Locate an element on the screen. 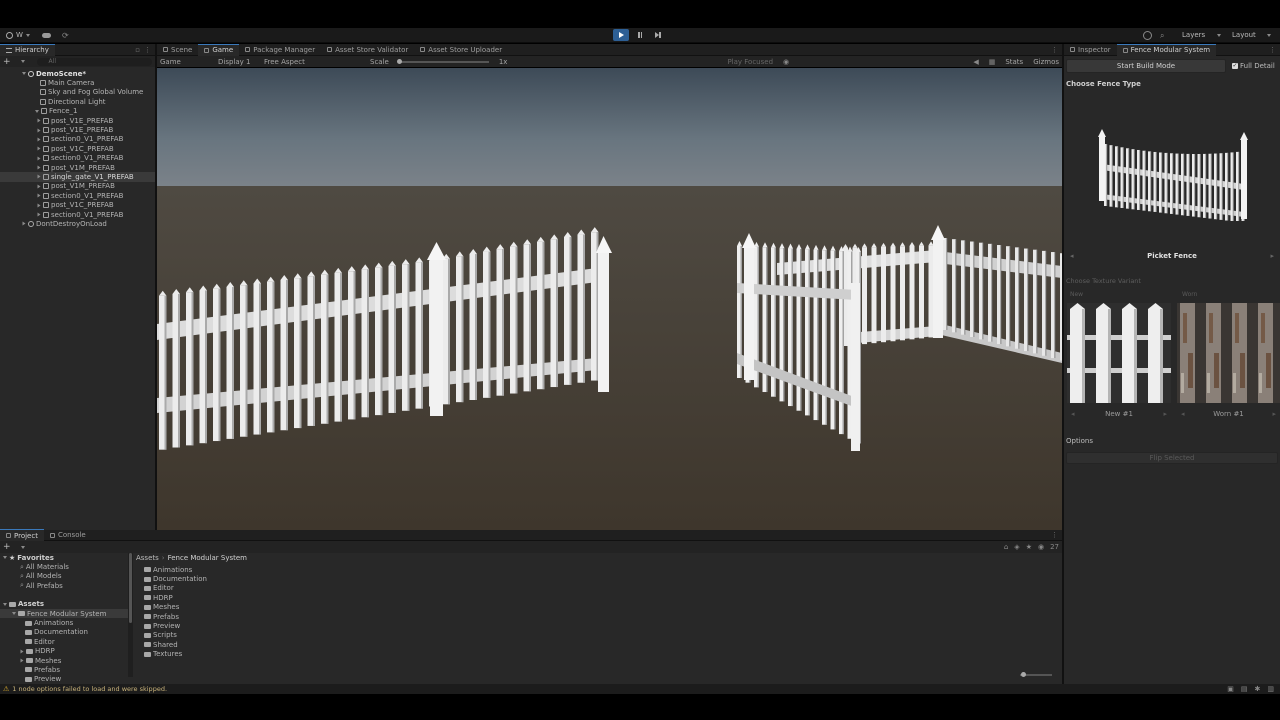 Image resolution: width=1280 pixels, height=720 pixels. asset-tree-item: Preview is located at coordinates (64, 679).